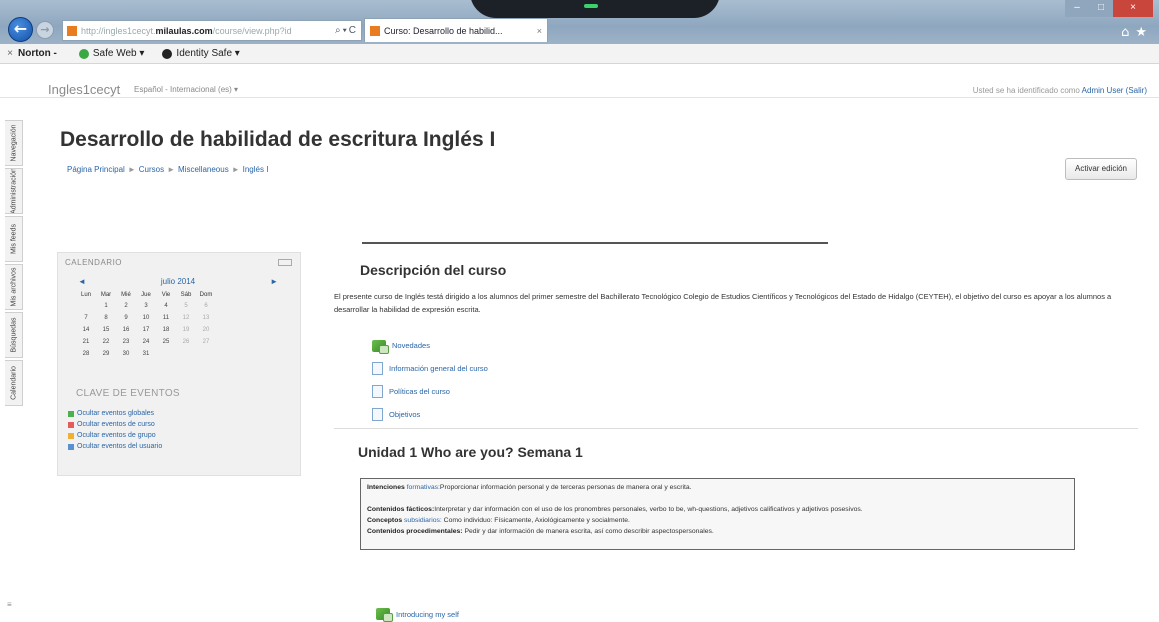  Describe the element at coordinates (115, 446) in the screenshot. I see `event-key-item: Ocultar eventos del usuario` at that location.